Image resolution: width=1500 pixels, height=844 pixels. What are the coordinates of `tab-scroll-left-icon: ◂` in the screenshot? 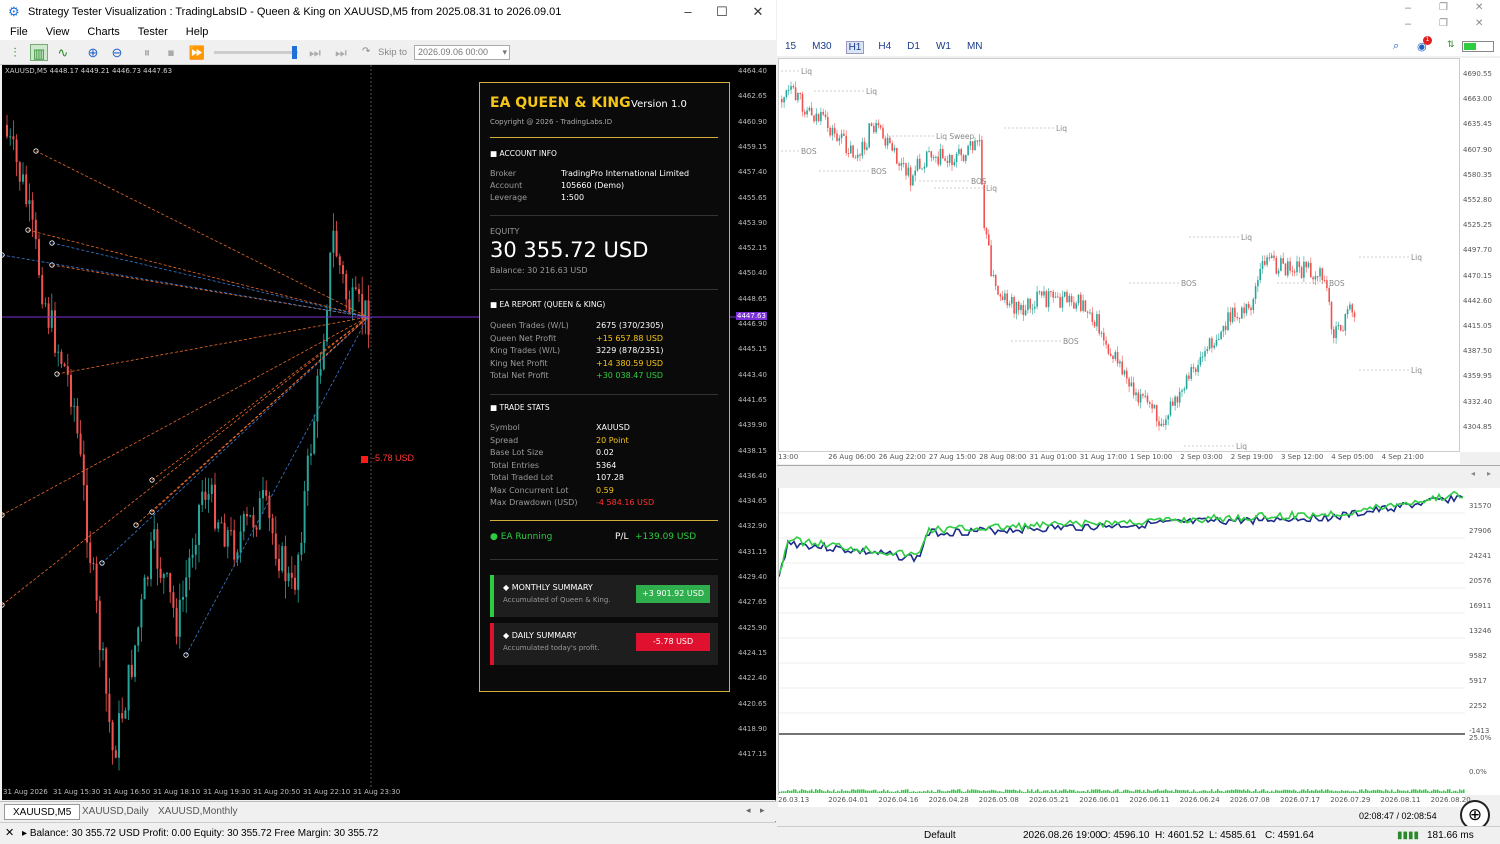 It's located at (748, 810).